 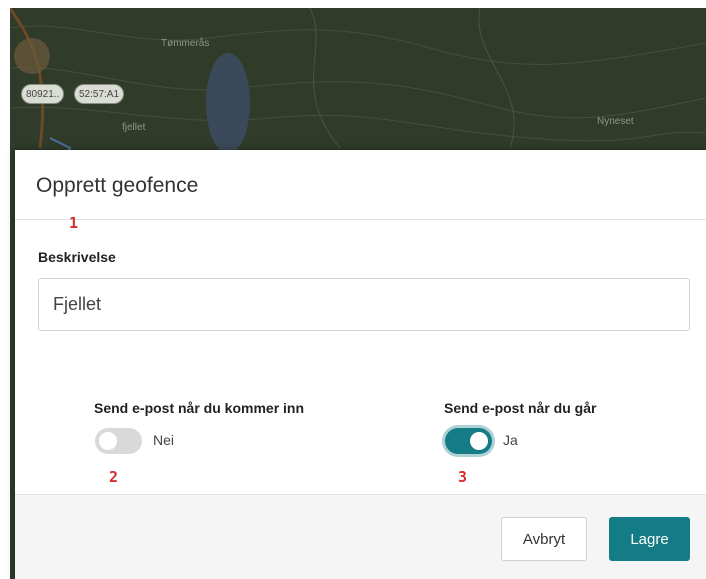 What do you see at coordinates (525, 441) in the screenshot?
I see `toggle-exit-row: Ja` at bounding box center [525, 441].